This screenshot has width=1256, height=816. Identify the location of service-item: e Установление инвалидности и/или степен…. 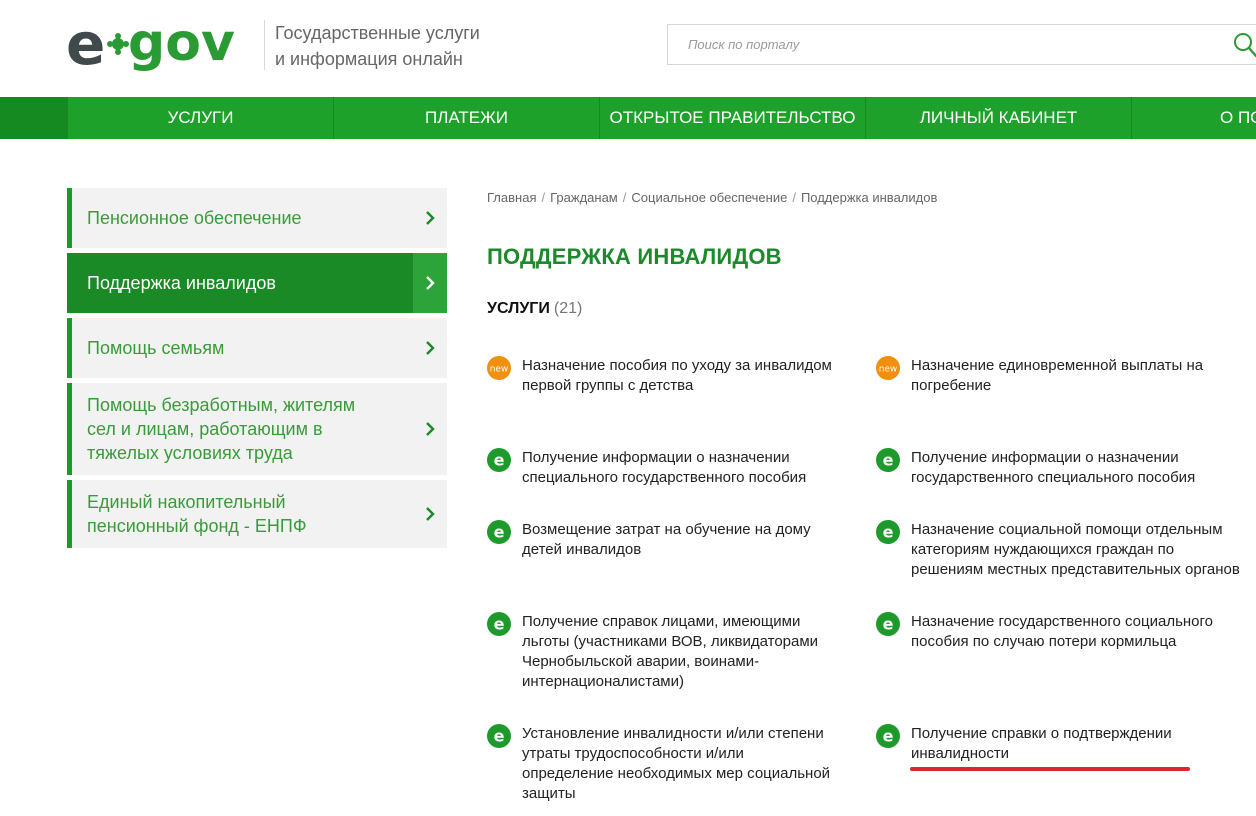
(659, 764).